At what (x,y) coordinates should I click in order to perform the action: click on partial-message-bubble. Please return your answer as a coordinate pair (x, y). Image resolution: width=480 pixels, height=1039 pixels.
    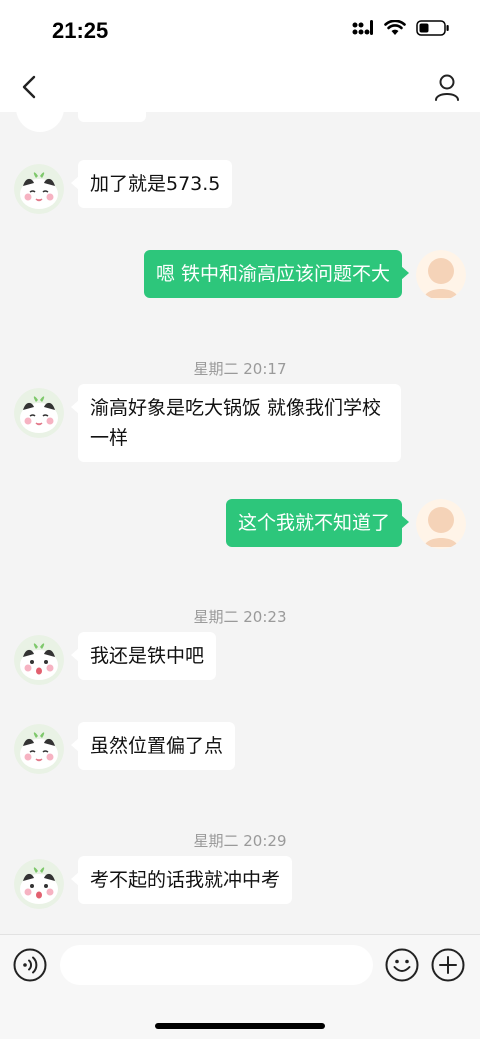
    Looking at the image, I should click on (112, 117).